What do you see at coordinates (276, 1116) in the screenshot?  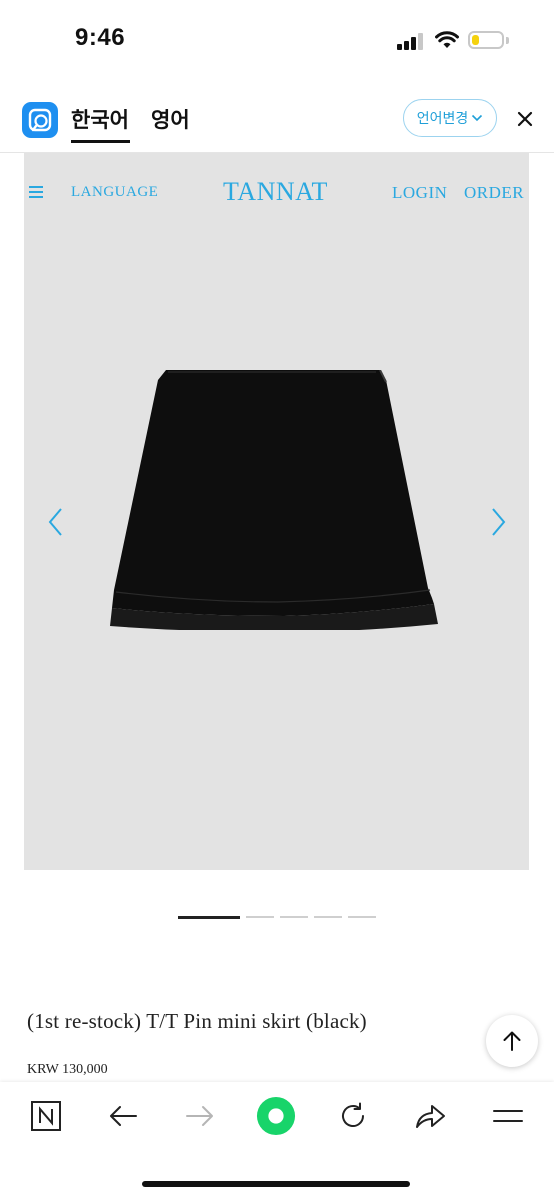 I see `green-dot-icon` at bounding box center [276, 1116].